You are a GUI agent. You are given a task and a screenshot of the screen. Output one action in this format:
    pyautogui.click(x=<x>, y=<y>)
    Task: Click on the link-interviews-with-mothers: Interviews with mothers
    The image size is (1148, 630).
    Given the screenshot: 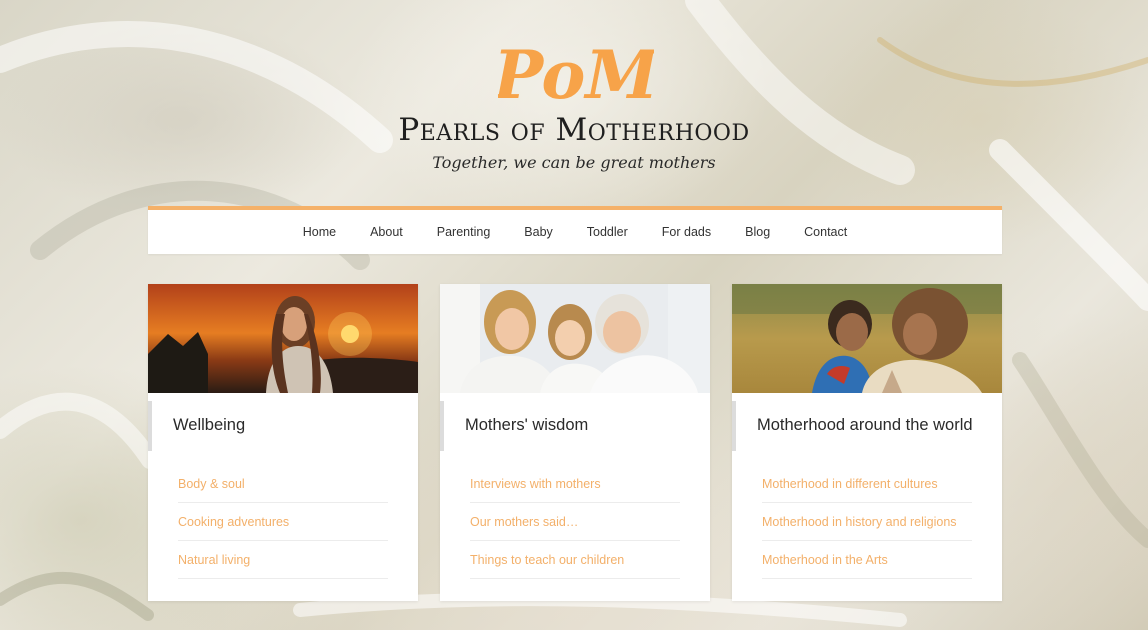 What is the action you would take?
    pyautogui.click(x=535, y=484)
    